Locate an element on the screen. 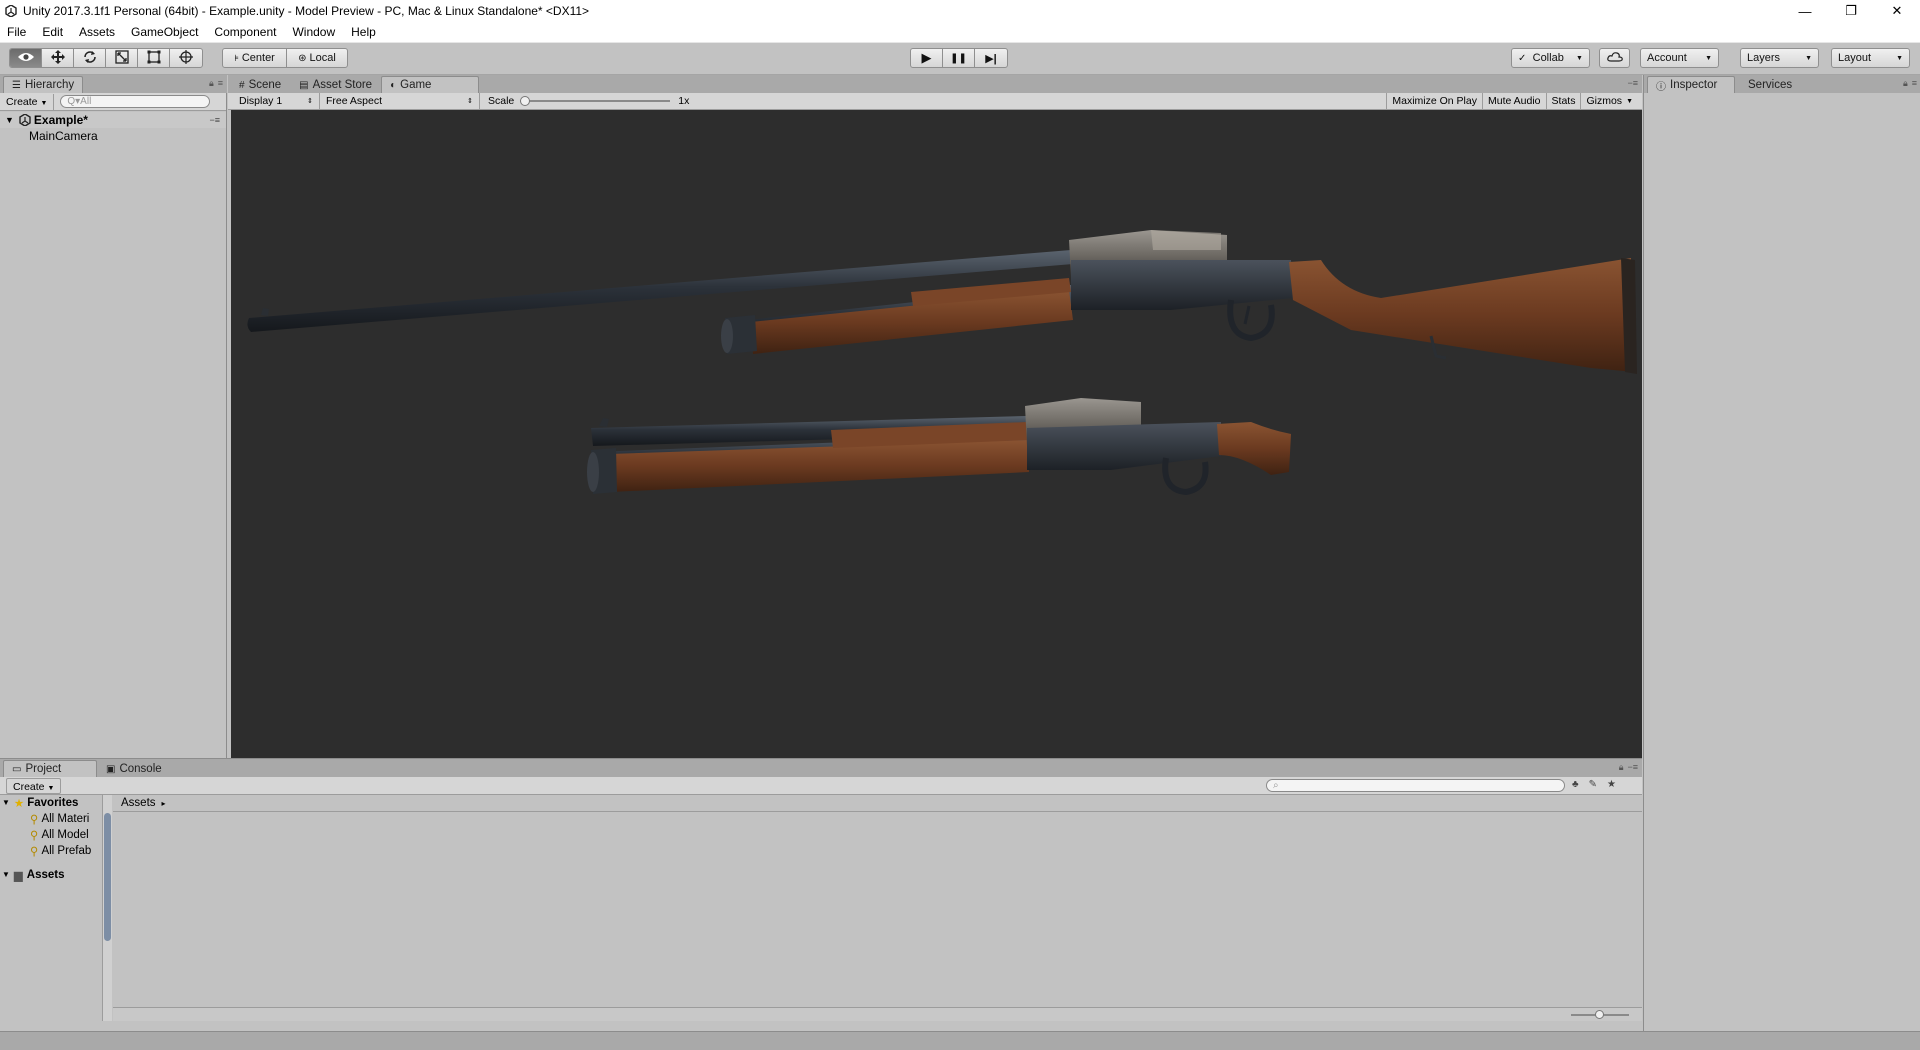  unity-logo-icon is located at coordinates (11, 11).